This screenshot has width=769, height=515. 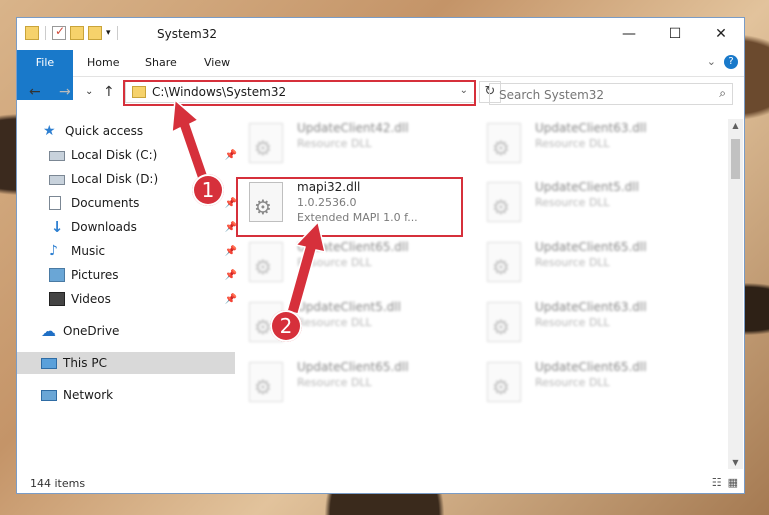 I want to click on arrow-to-address-bar, so click(x=191, y=142).